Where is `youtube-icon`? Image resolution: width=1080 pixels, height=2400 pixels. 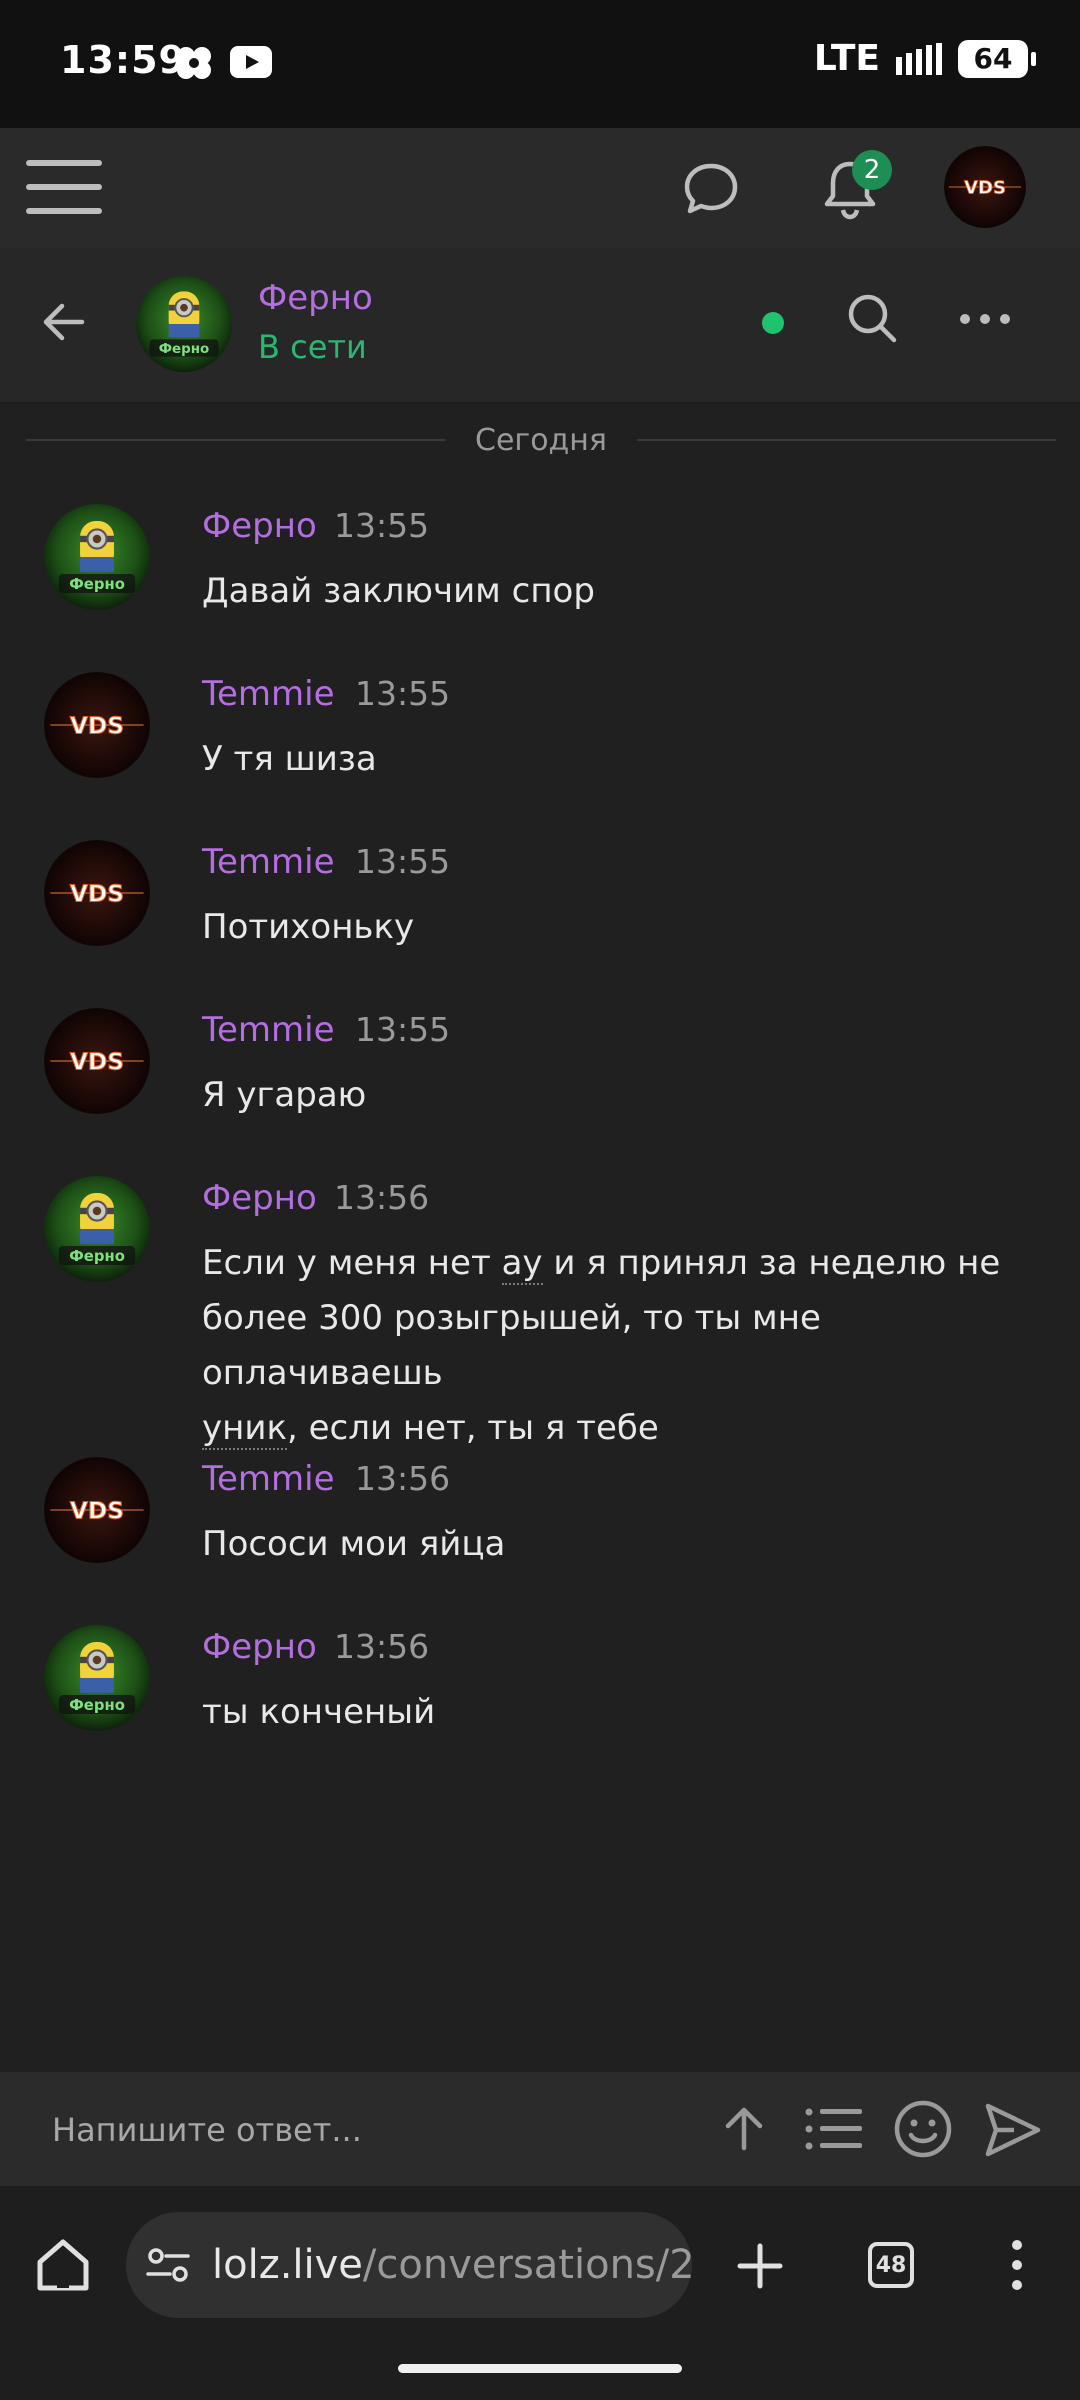
youtube-icon is located at coordinates (251, 62).